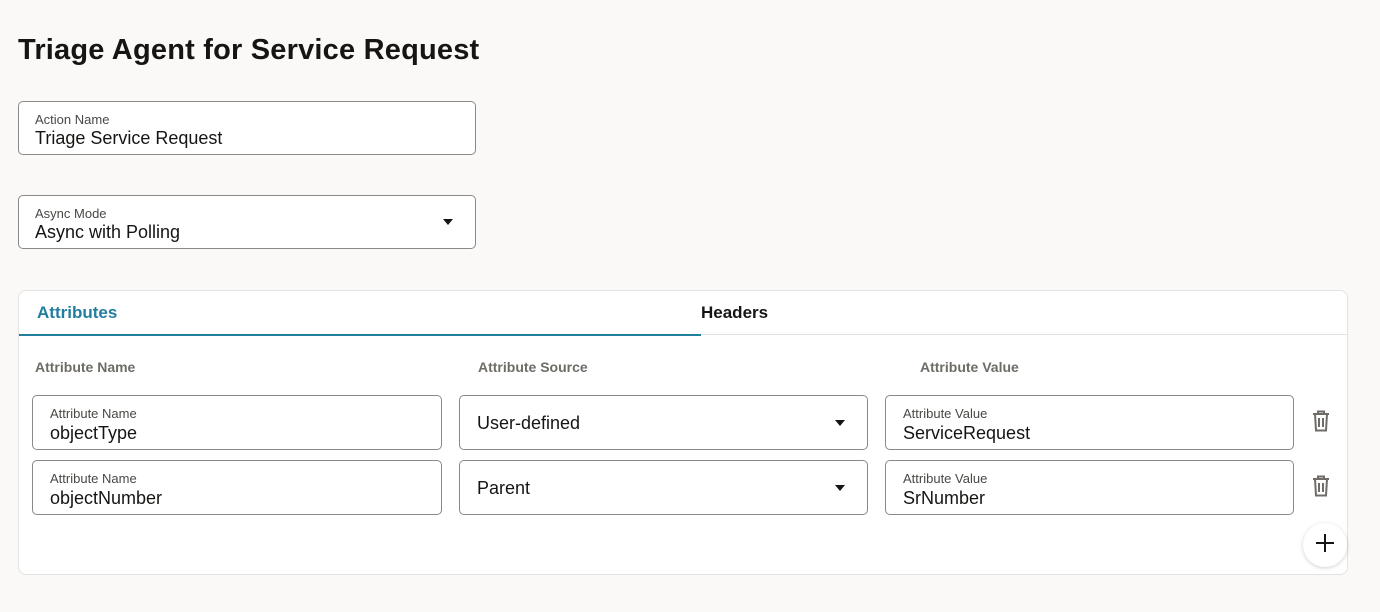  Describe the element at coordinates (663, 487) in the screenshot. I see `attribute-source-select: Parent` at that location.